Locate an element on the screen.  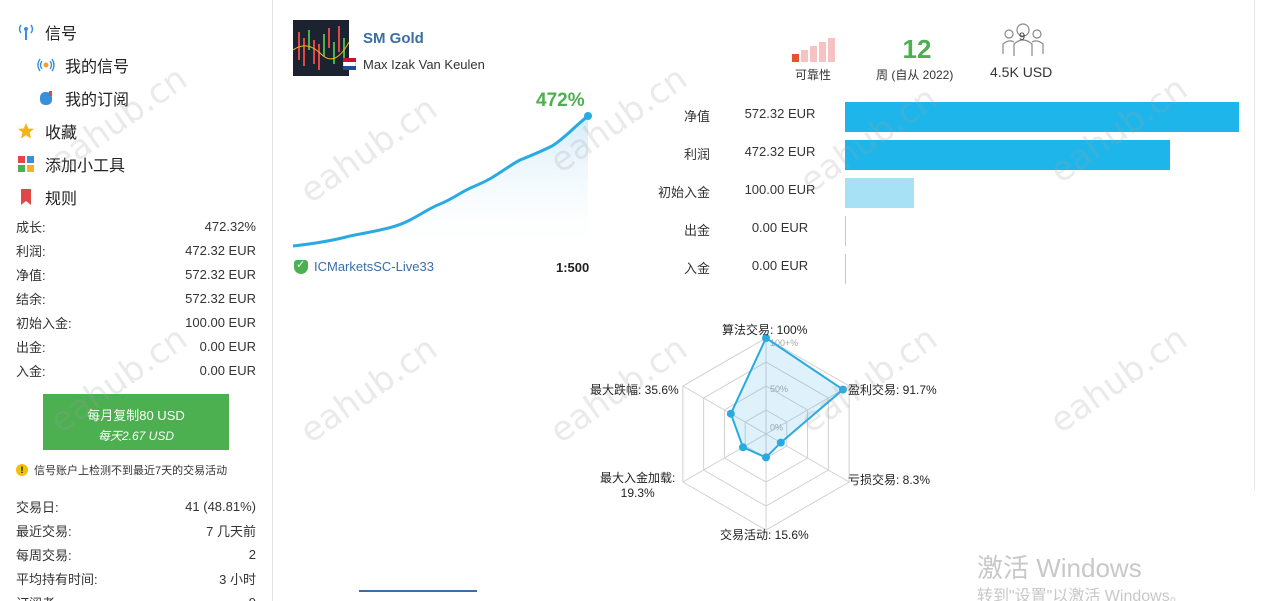
verified-shield-icon is located at coordinates (301, 266).